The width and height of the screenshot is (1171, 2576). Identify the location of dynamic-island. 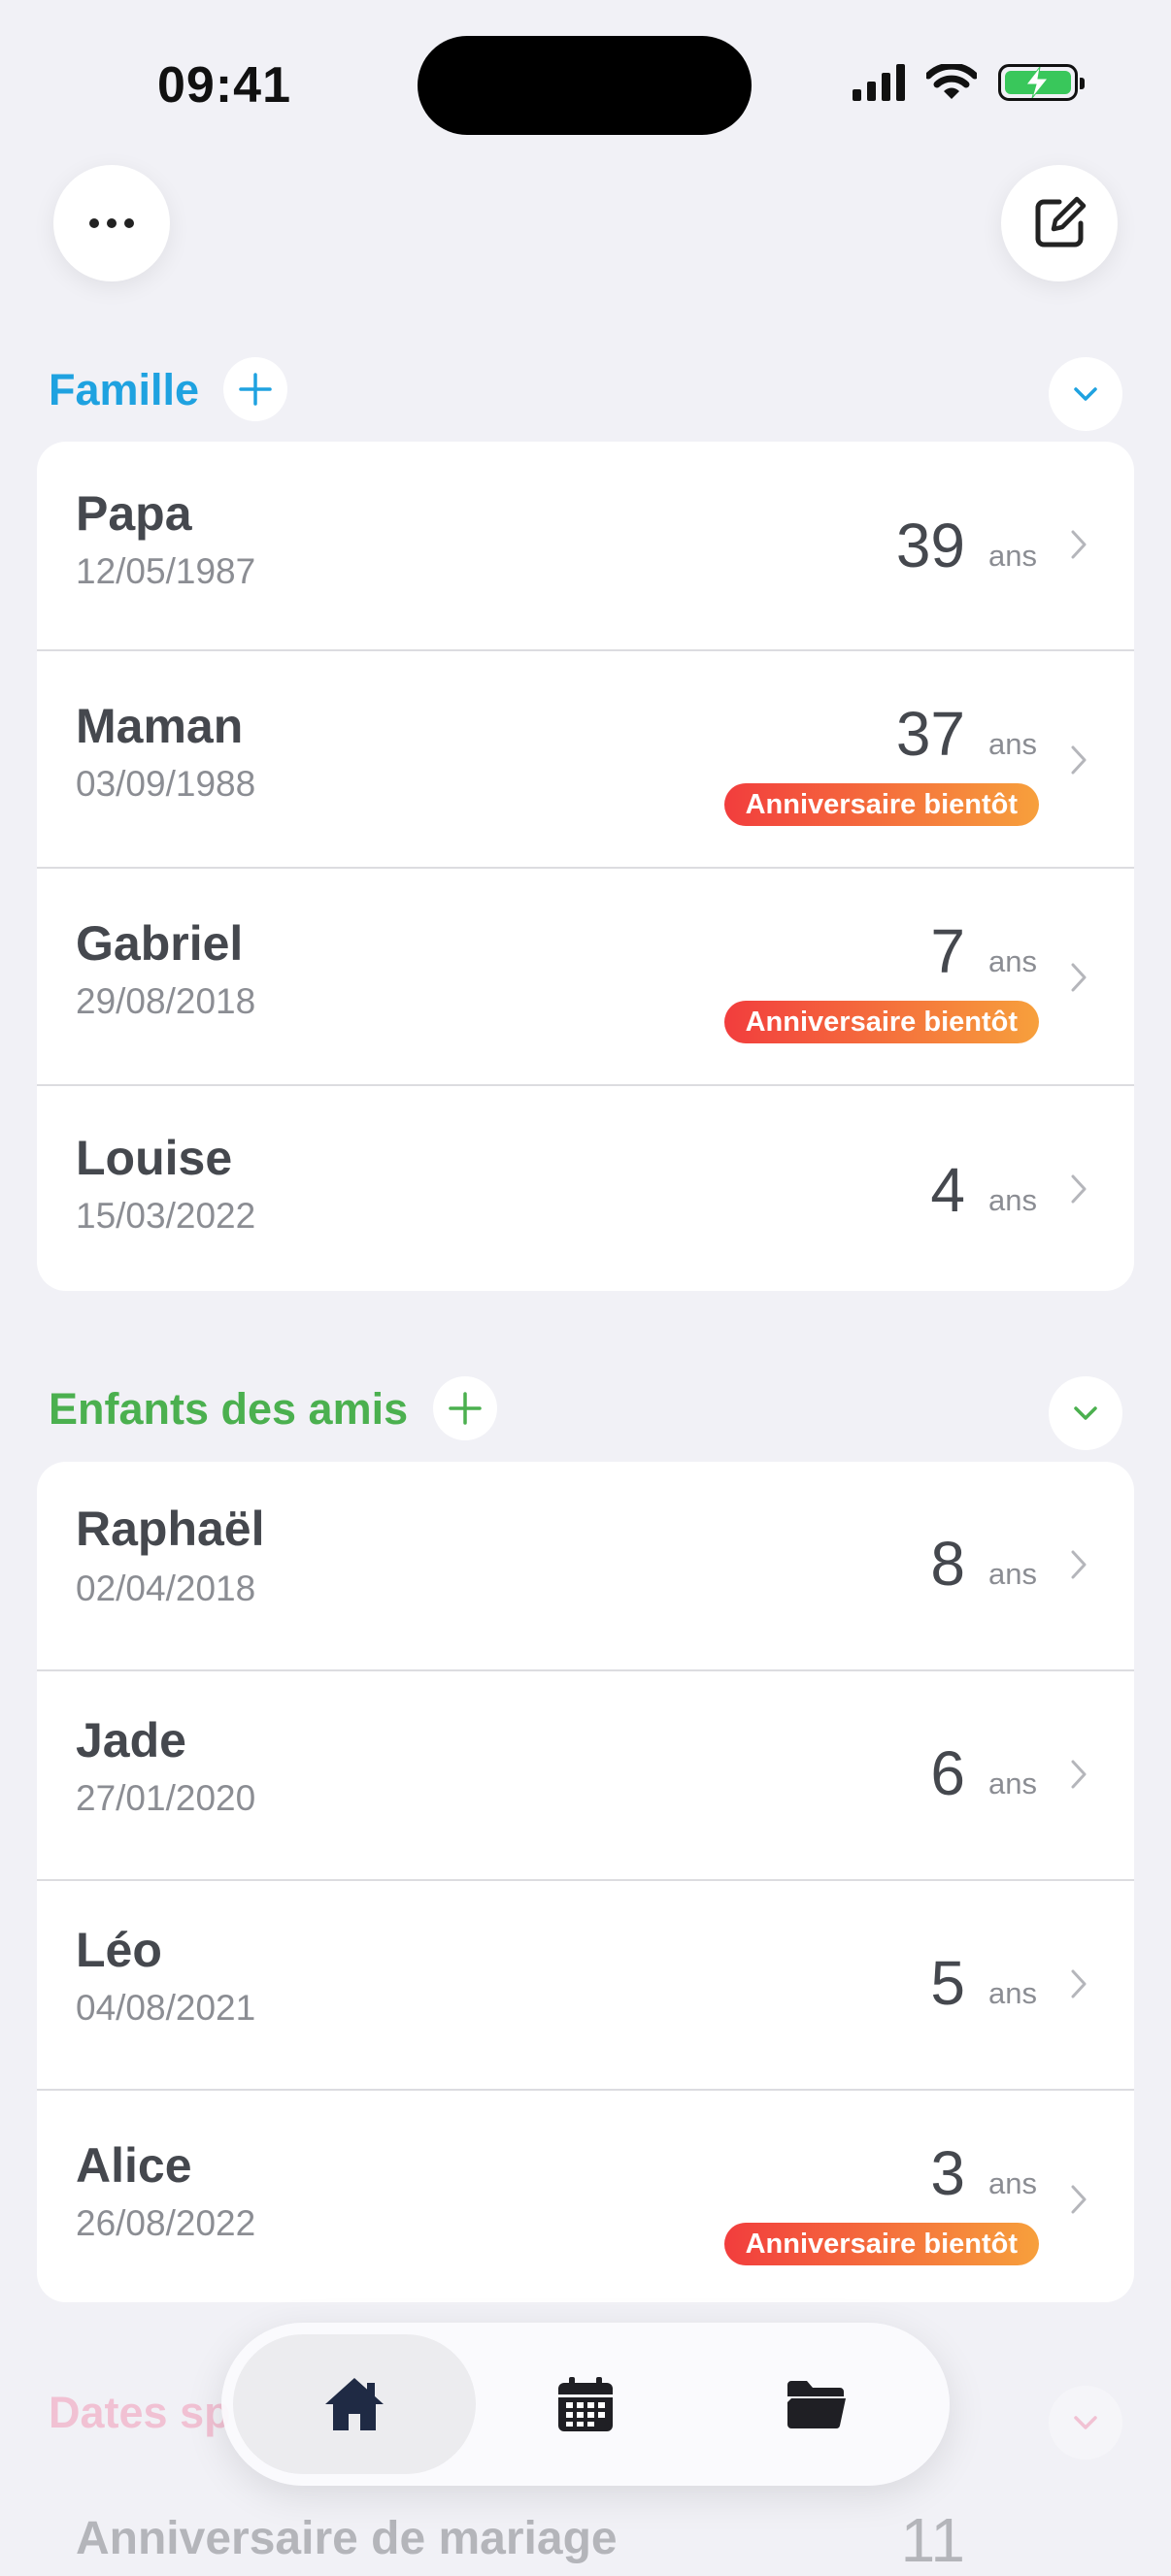
(585, 85).